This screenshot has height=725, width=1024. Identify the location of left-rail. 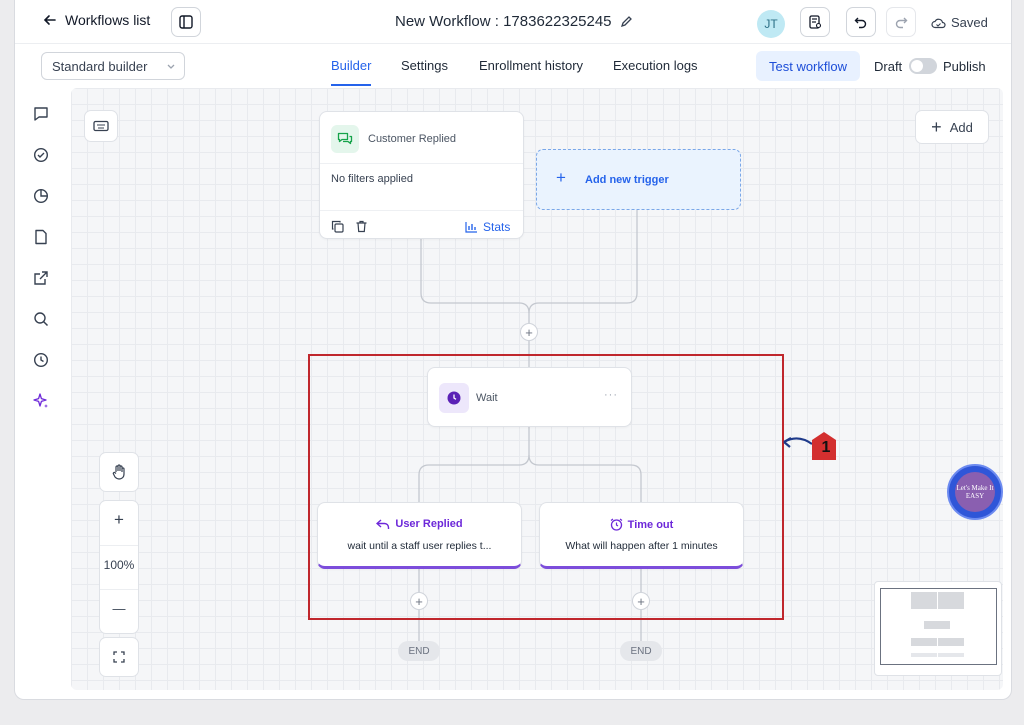
(42, 393).